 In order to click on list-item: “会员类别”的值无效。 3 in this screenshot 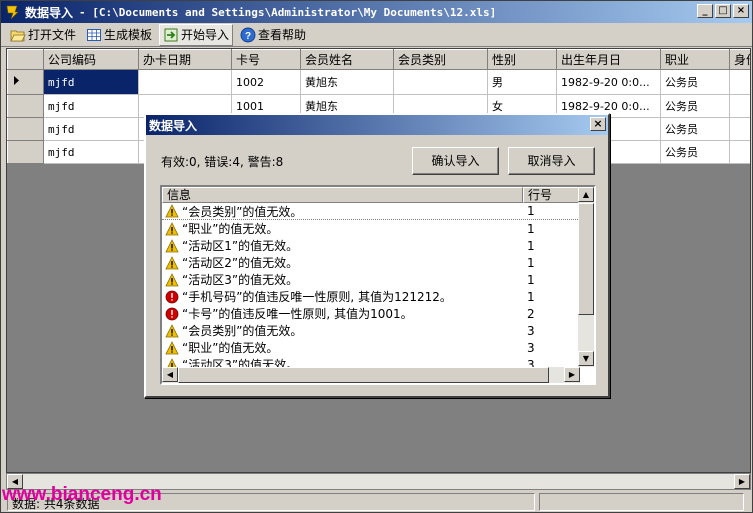, I will do `click(371, 330)`.